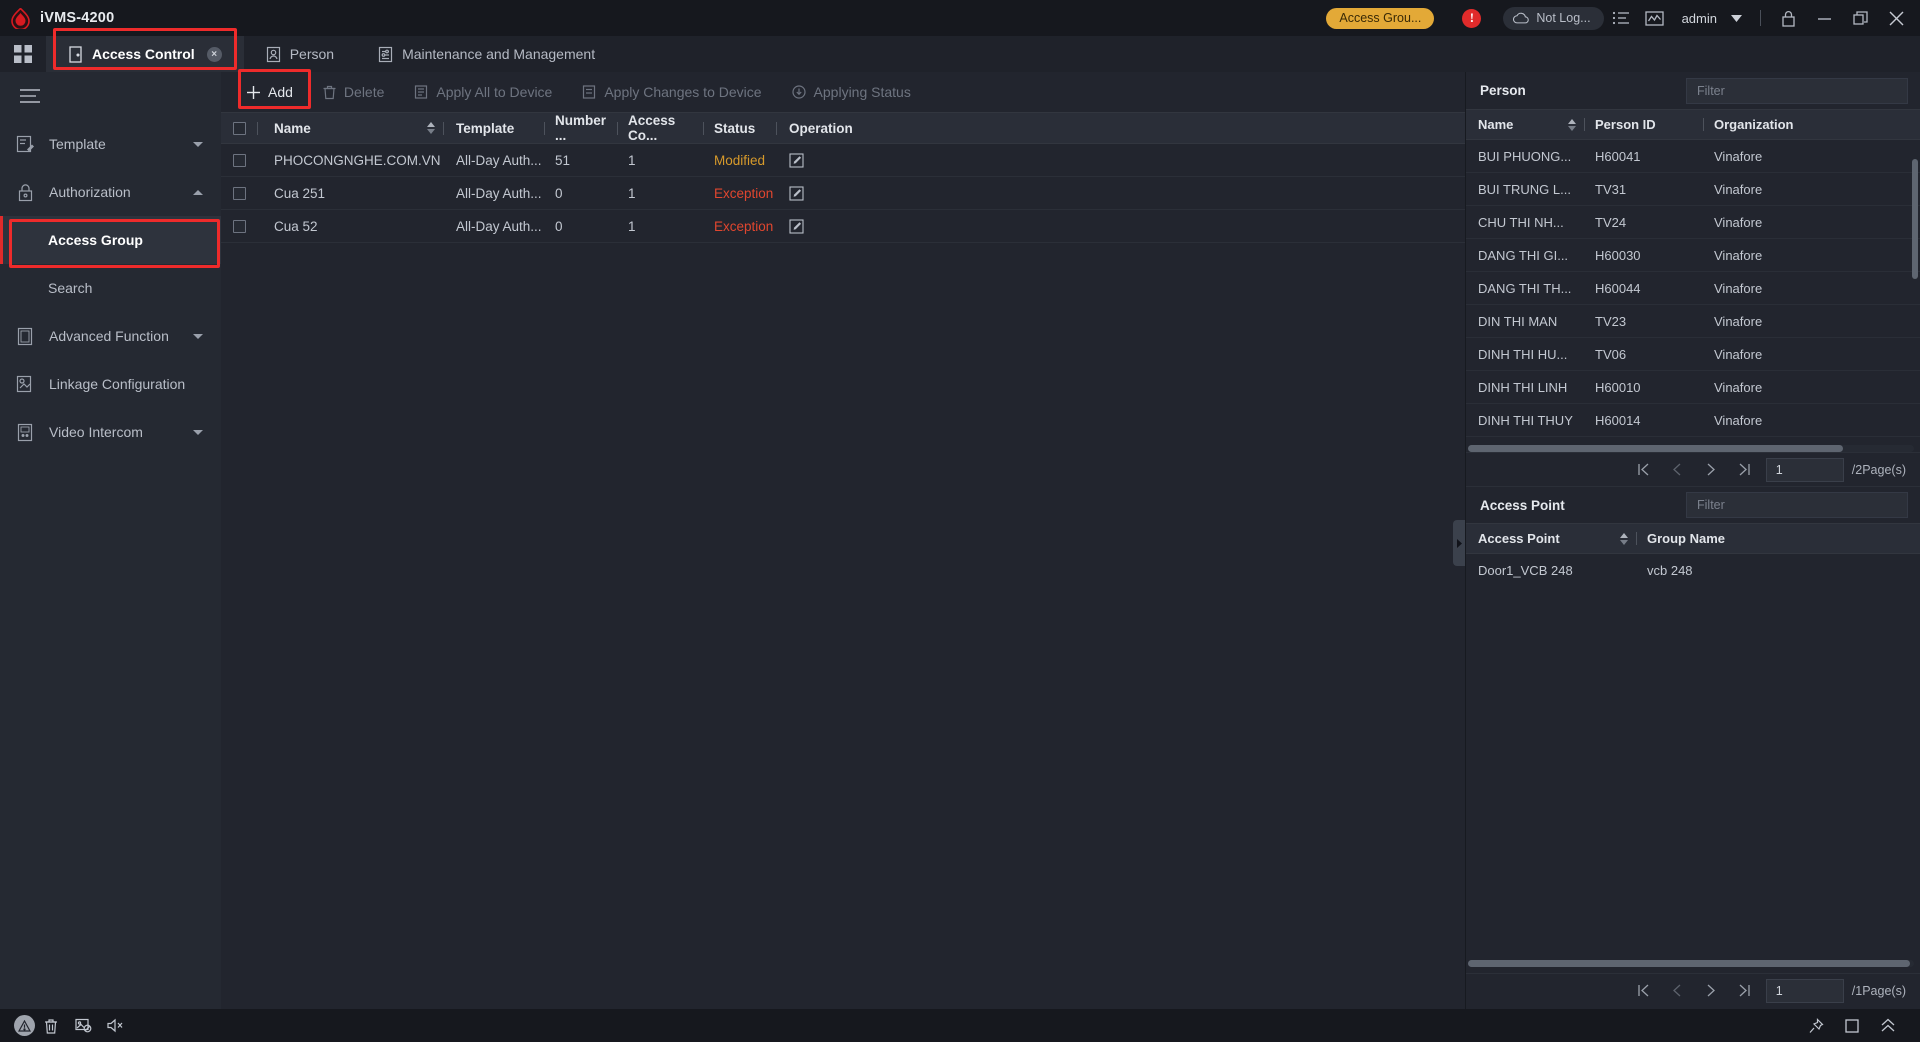 Image resolution: width=1920 pixels, height=1042 pixels. What do you see at coordinates (110, 192) in the screenshot?
I see `sidebar-item-authorization: Authorization` at bounding box center [110, 192].